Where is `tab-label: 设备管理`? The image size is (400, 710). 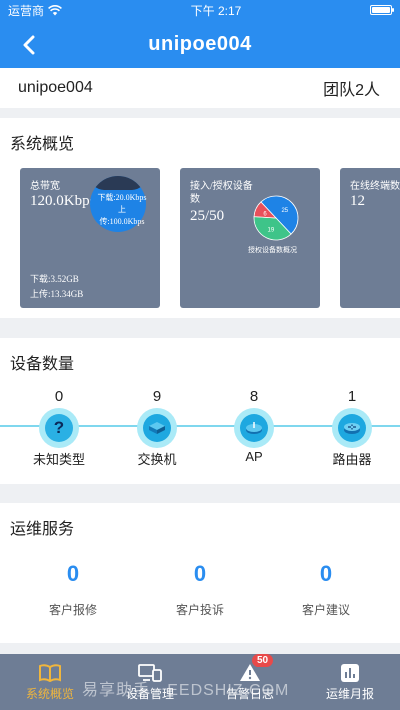
tab-label: 设备管理 is located at coordinates (149, 694).